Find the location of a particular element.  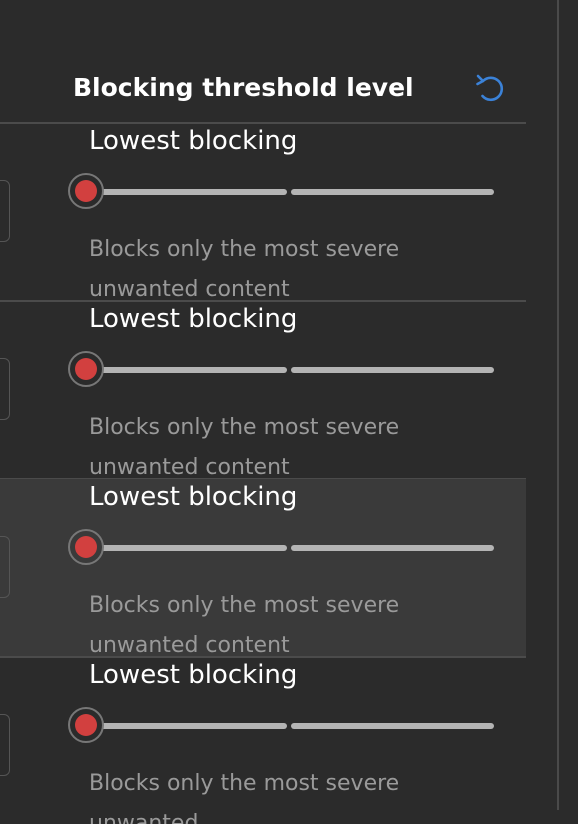

scrollbar-track is located at coordinates (558, 405).